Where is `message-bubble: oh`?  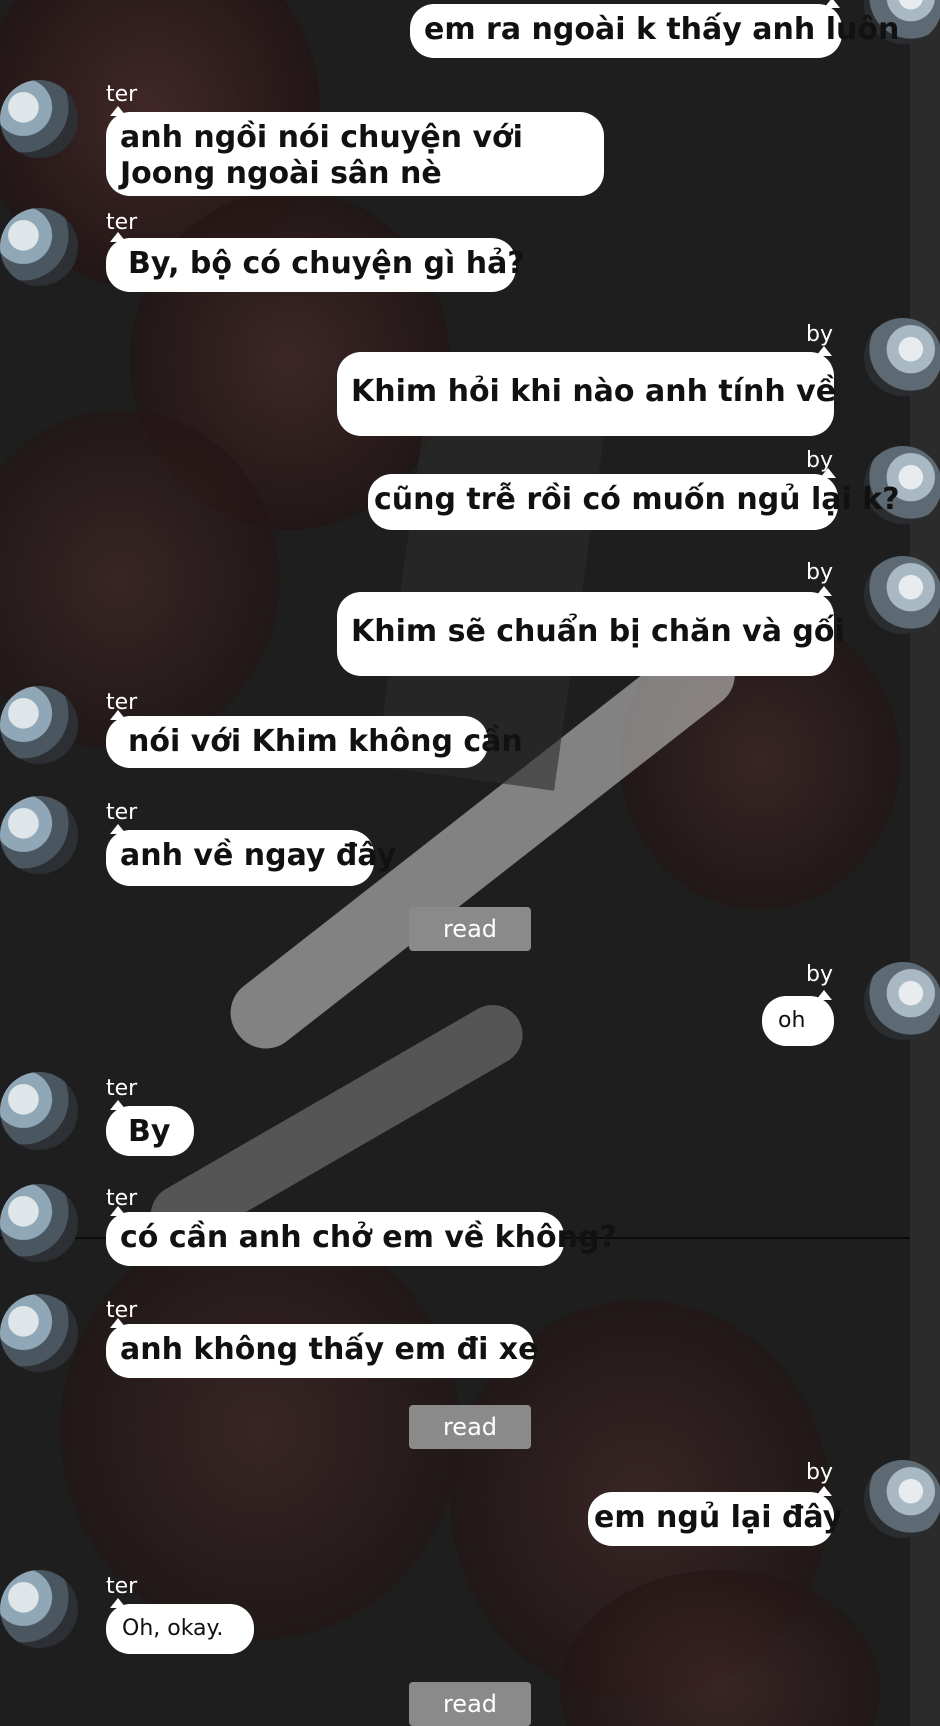
message-bubble: oh is located at coordinates (798, 1018).